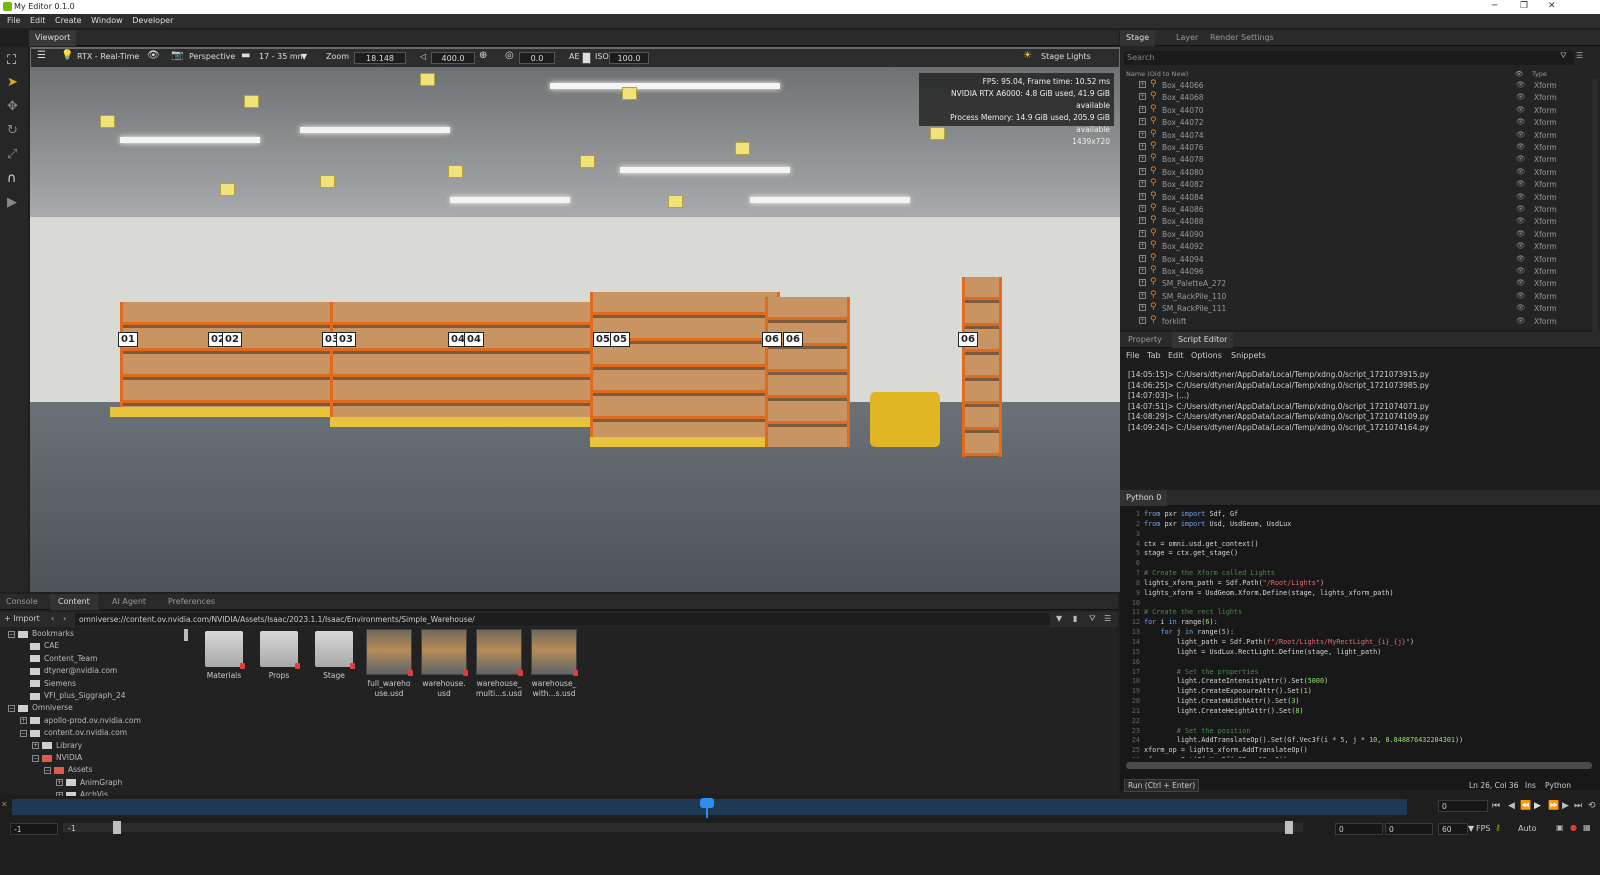 The height and width of the screenshot is (875, 1600). Describe the element at coordinates (1357, 85) in the screenshot. I see `stage-row: + ⚲ Box_44066 👁 Xform` at that location.